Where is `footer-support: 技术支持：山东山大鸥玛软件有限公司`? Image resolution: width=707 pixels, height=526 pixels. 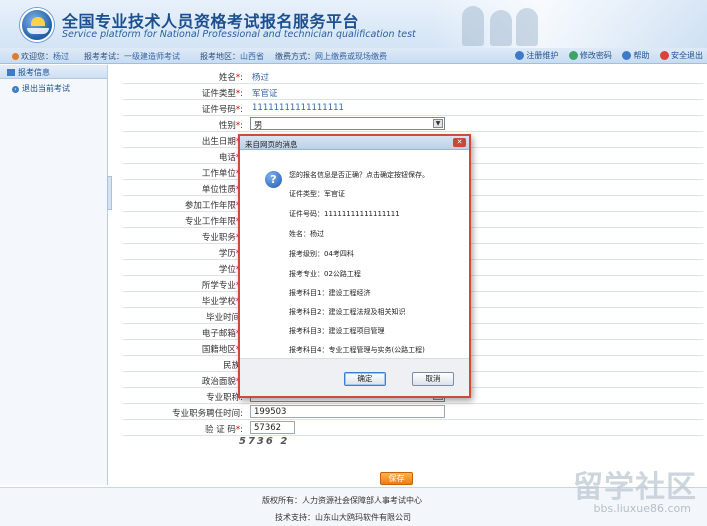
footer-support: 技术支持：山东山大鸥玛软件有限公司 is located at coordinates (343, 517).